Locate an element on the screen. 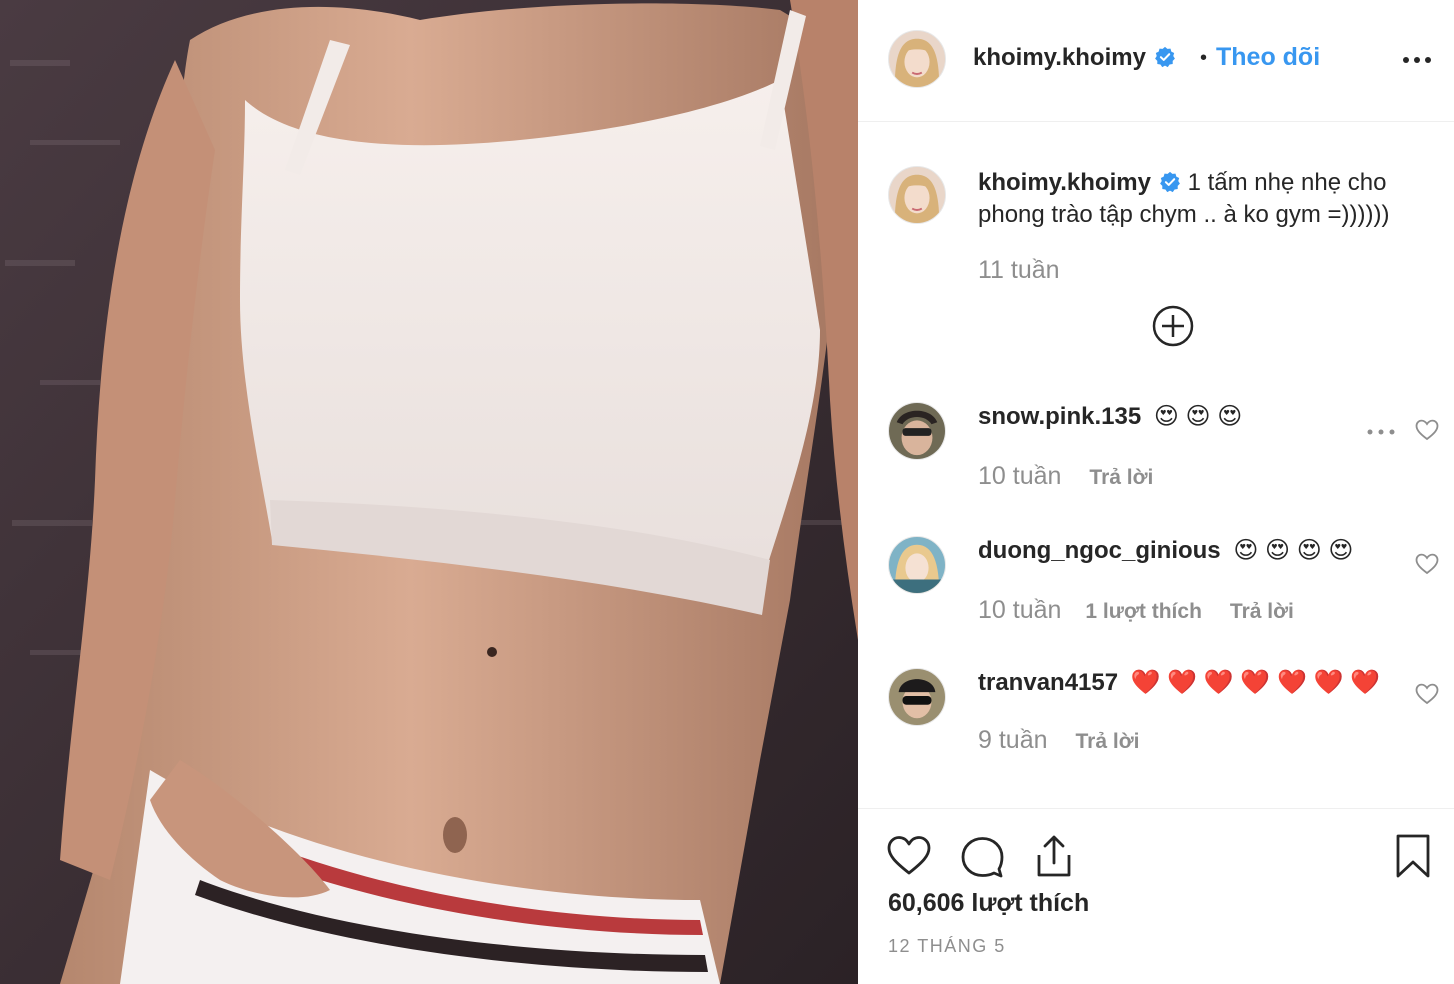  post-header: khoimy.khoimy • Theo dõi is located at coordinates (1156, 61).